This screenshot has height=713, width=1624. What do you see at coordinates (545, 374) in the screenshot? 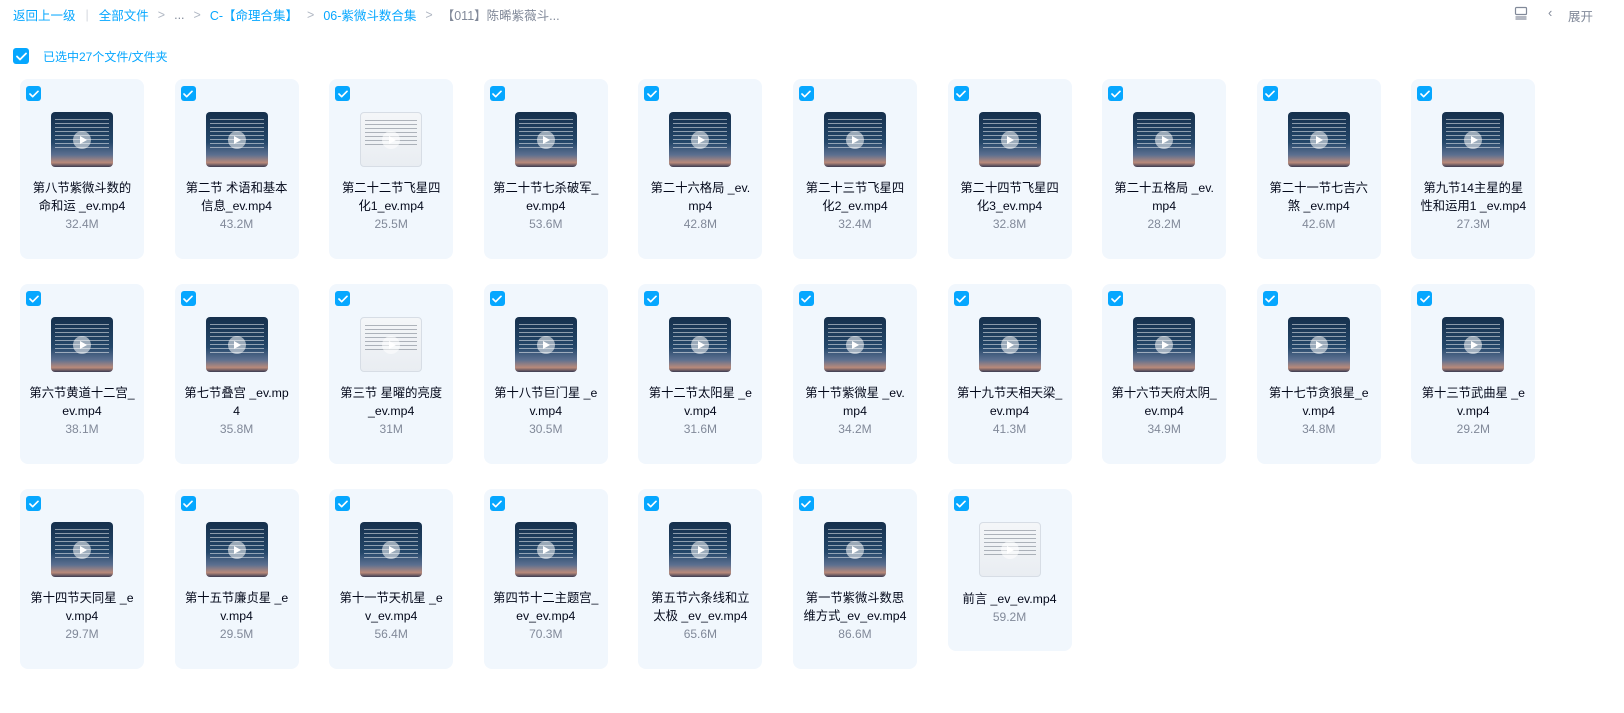
I see `file-card: 第十八节巨门星 _ev.mp4 30.5M` at bounding box center [545, 374].